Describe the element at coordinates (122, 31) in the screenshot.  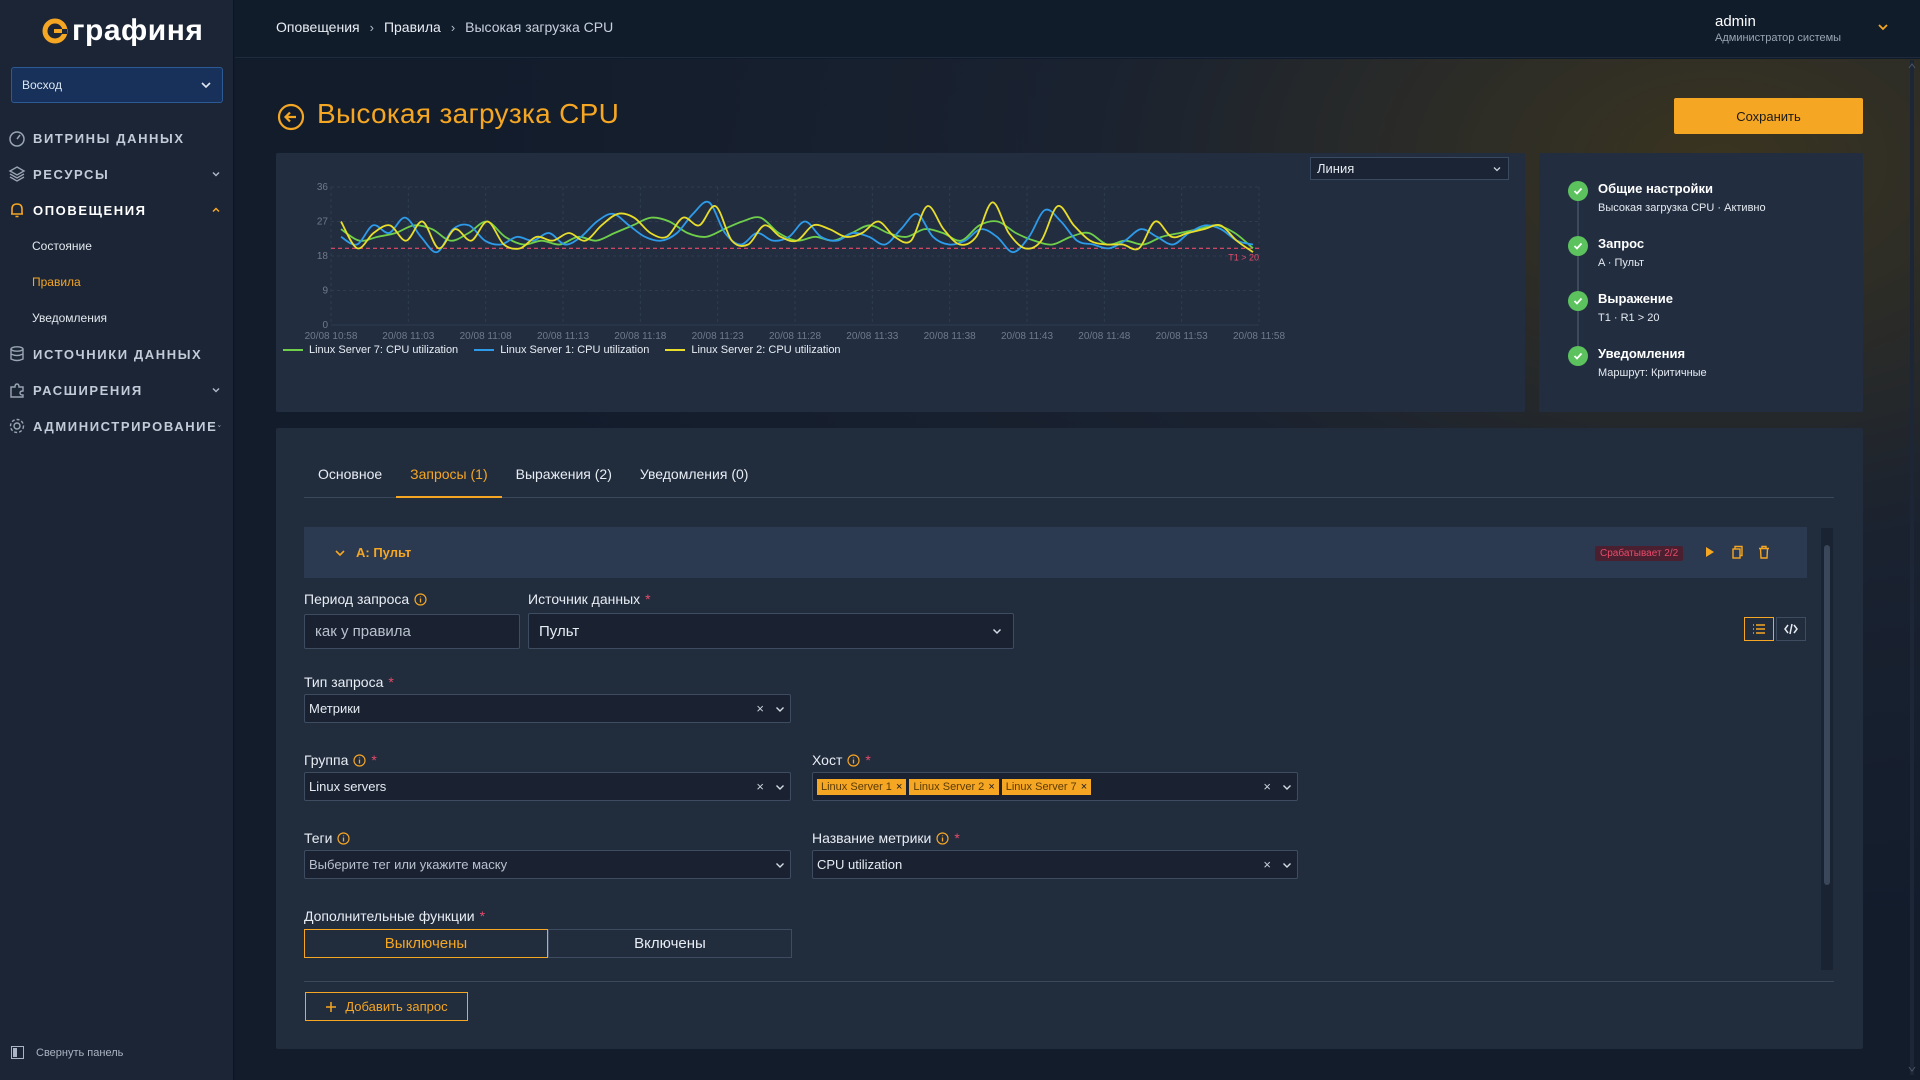
I see `app-logo: графиня` at that location.